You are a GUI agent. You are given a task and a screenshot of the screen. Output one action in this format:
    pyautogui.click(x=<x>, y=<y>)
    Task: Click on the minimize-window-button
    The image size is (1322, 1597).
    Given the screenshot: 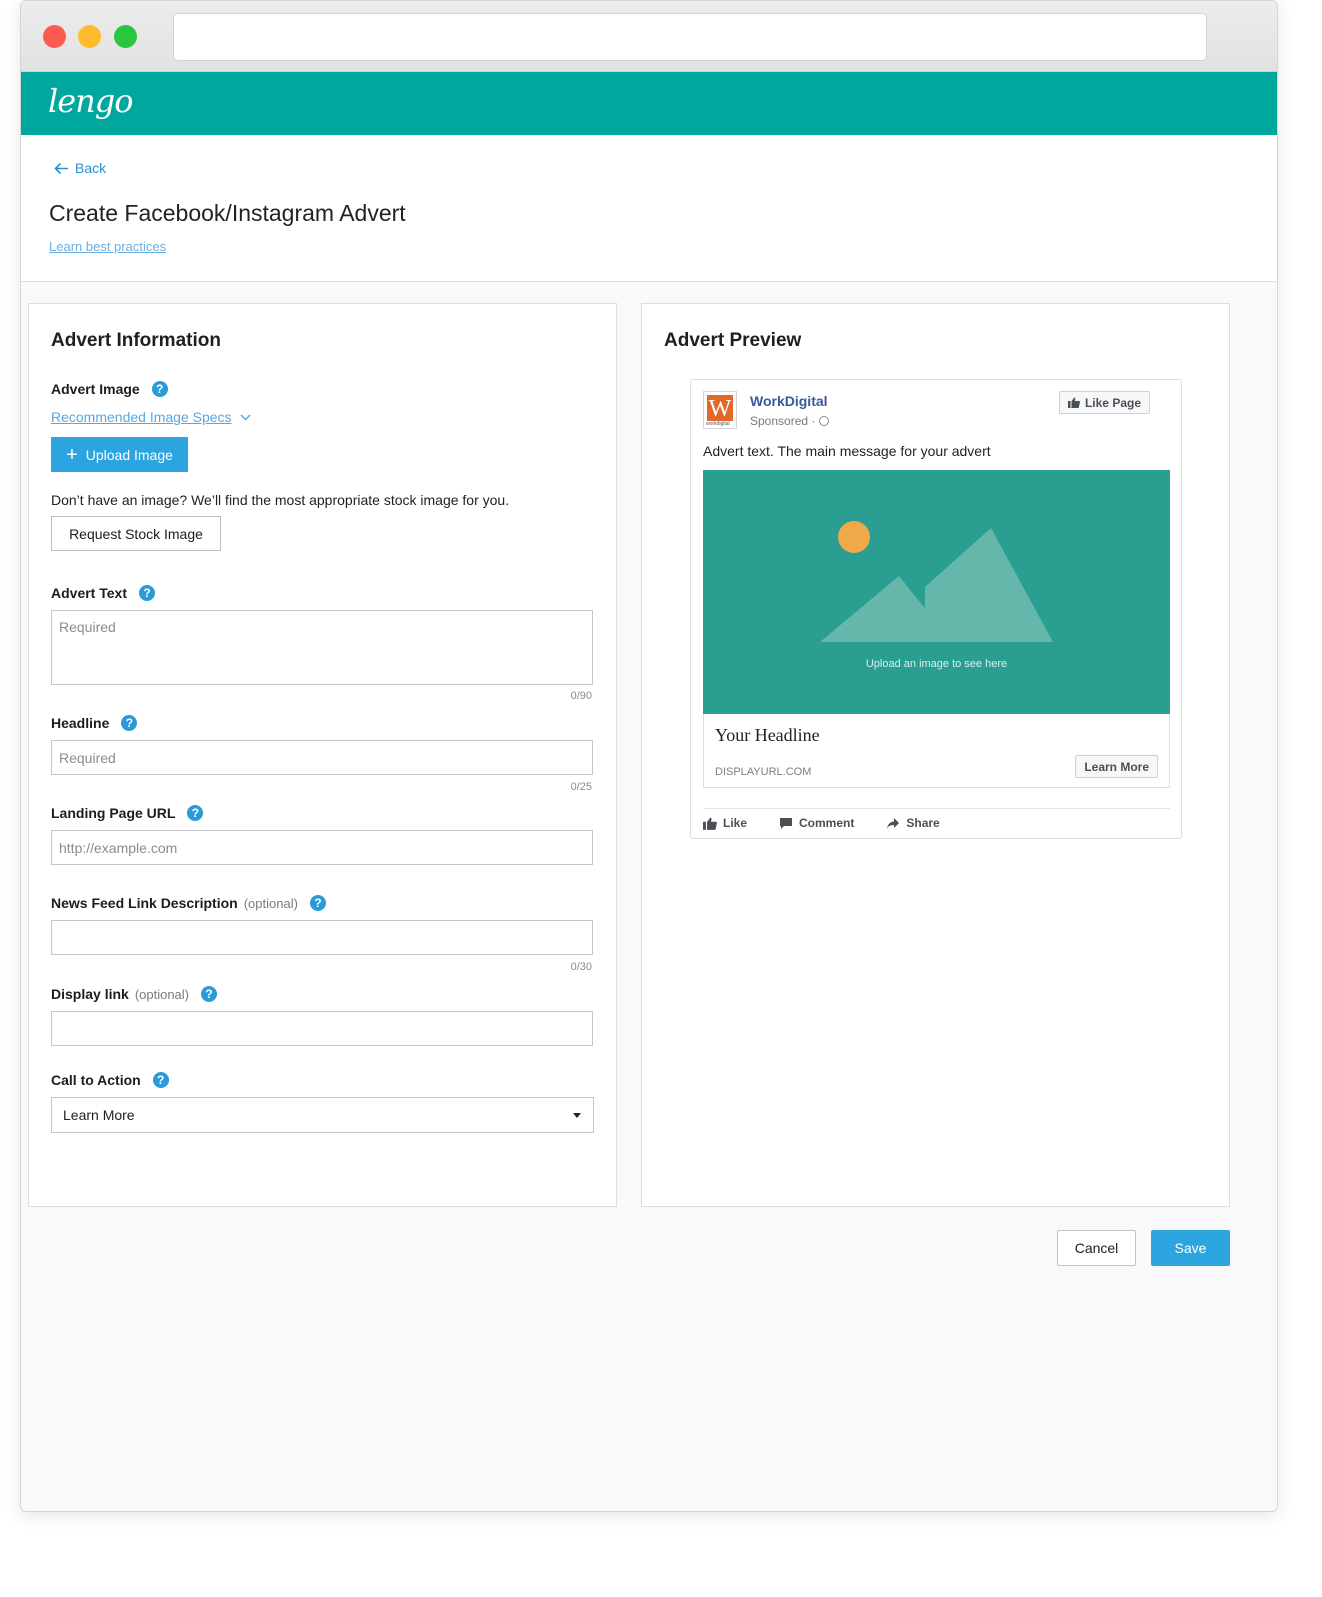 What is the action you would take?
    pyautogui.click(x=89, y=36)
    